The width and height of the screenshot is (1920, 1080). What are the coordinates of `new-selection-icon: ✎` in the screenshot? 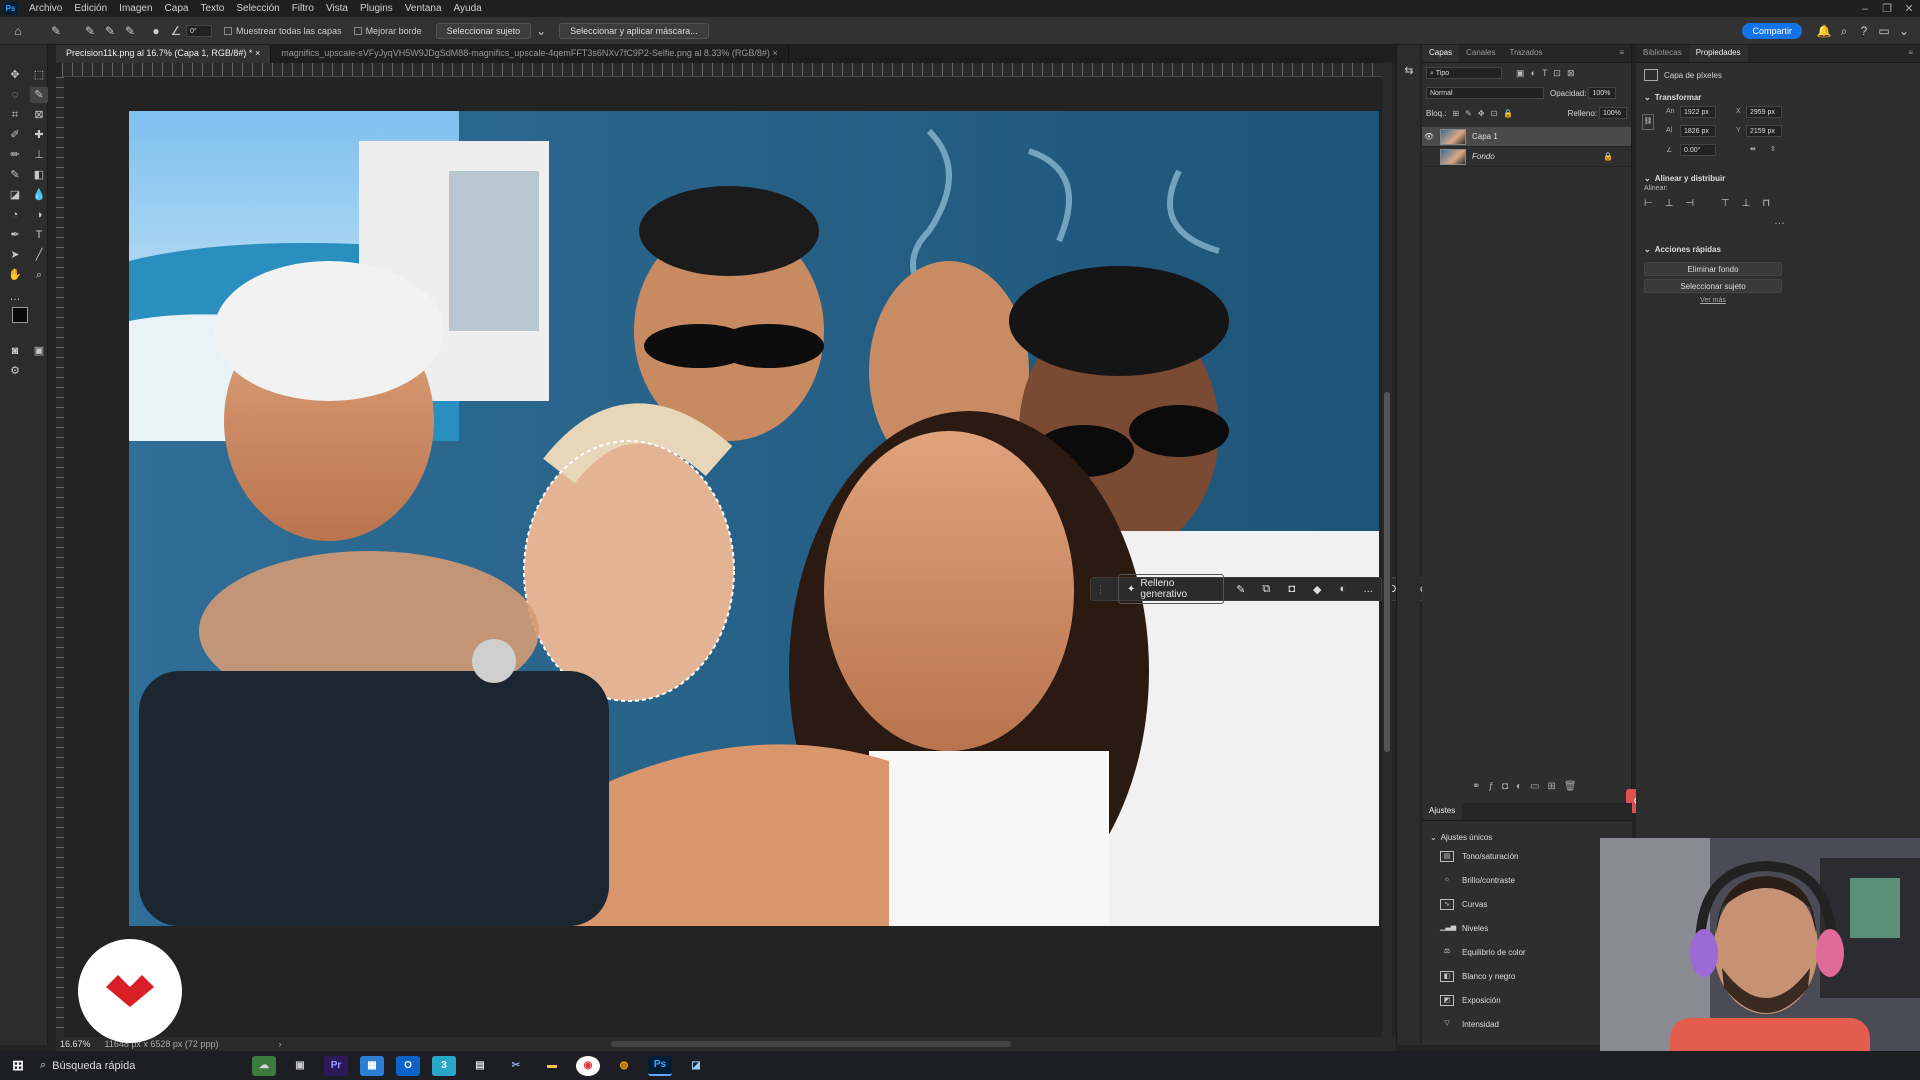 It's located at (90, 31).